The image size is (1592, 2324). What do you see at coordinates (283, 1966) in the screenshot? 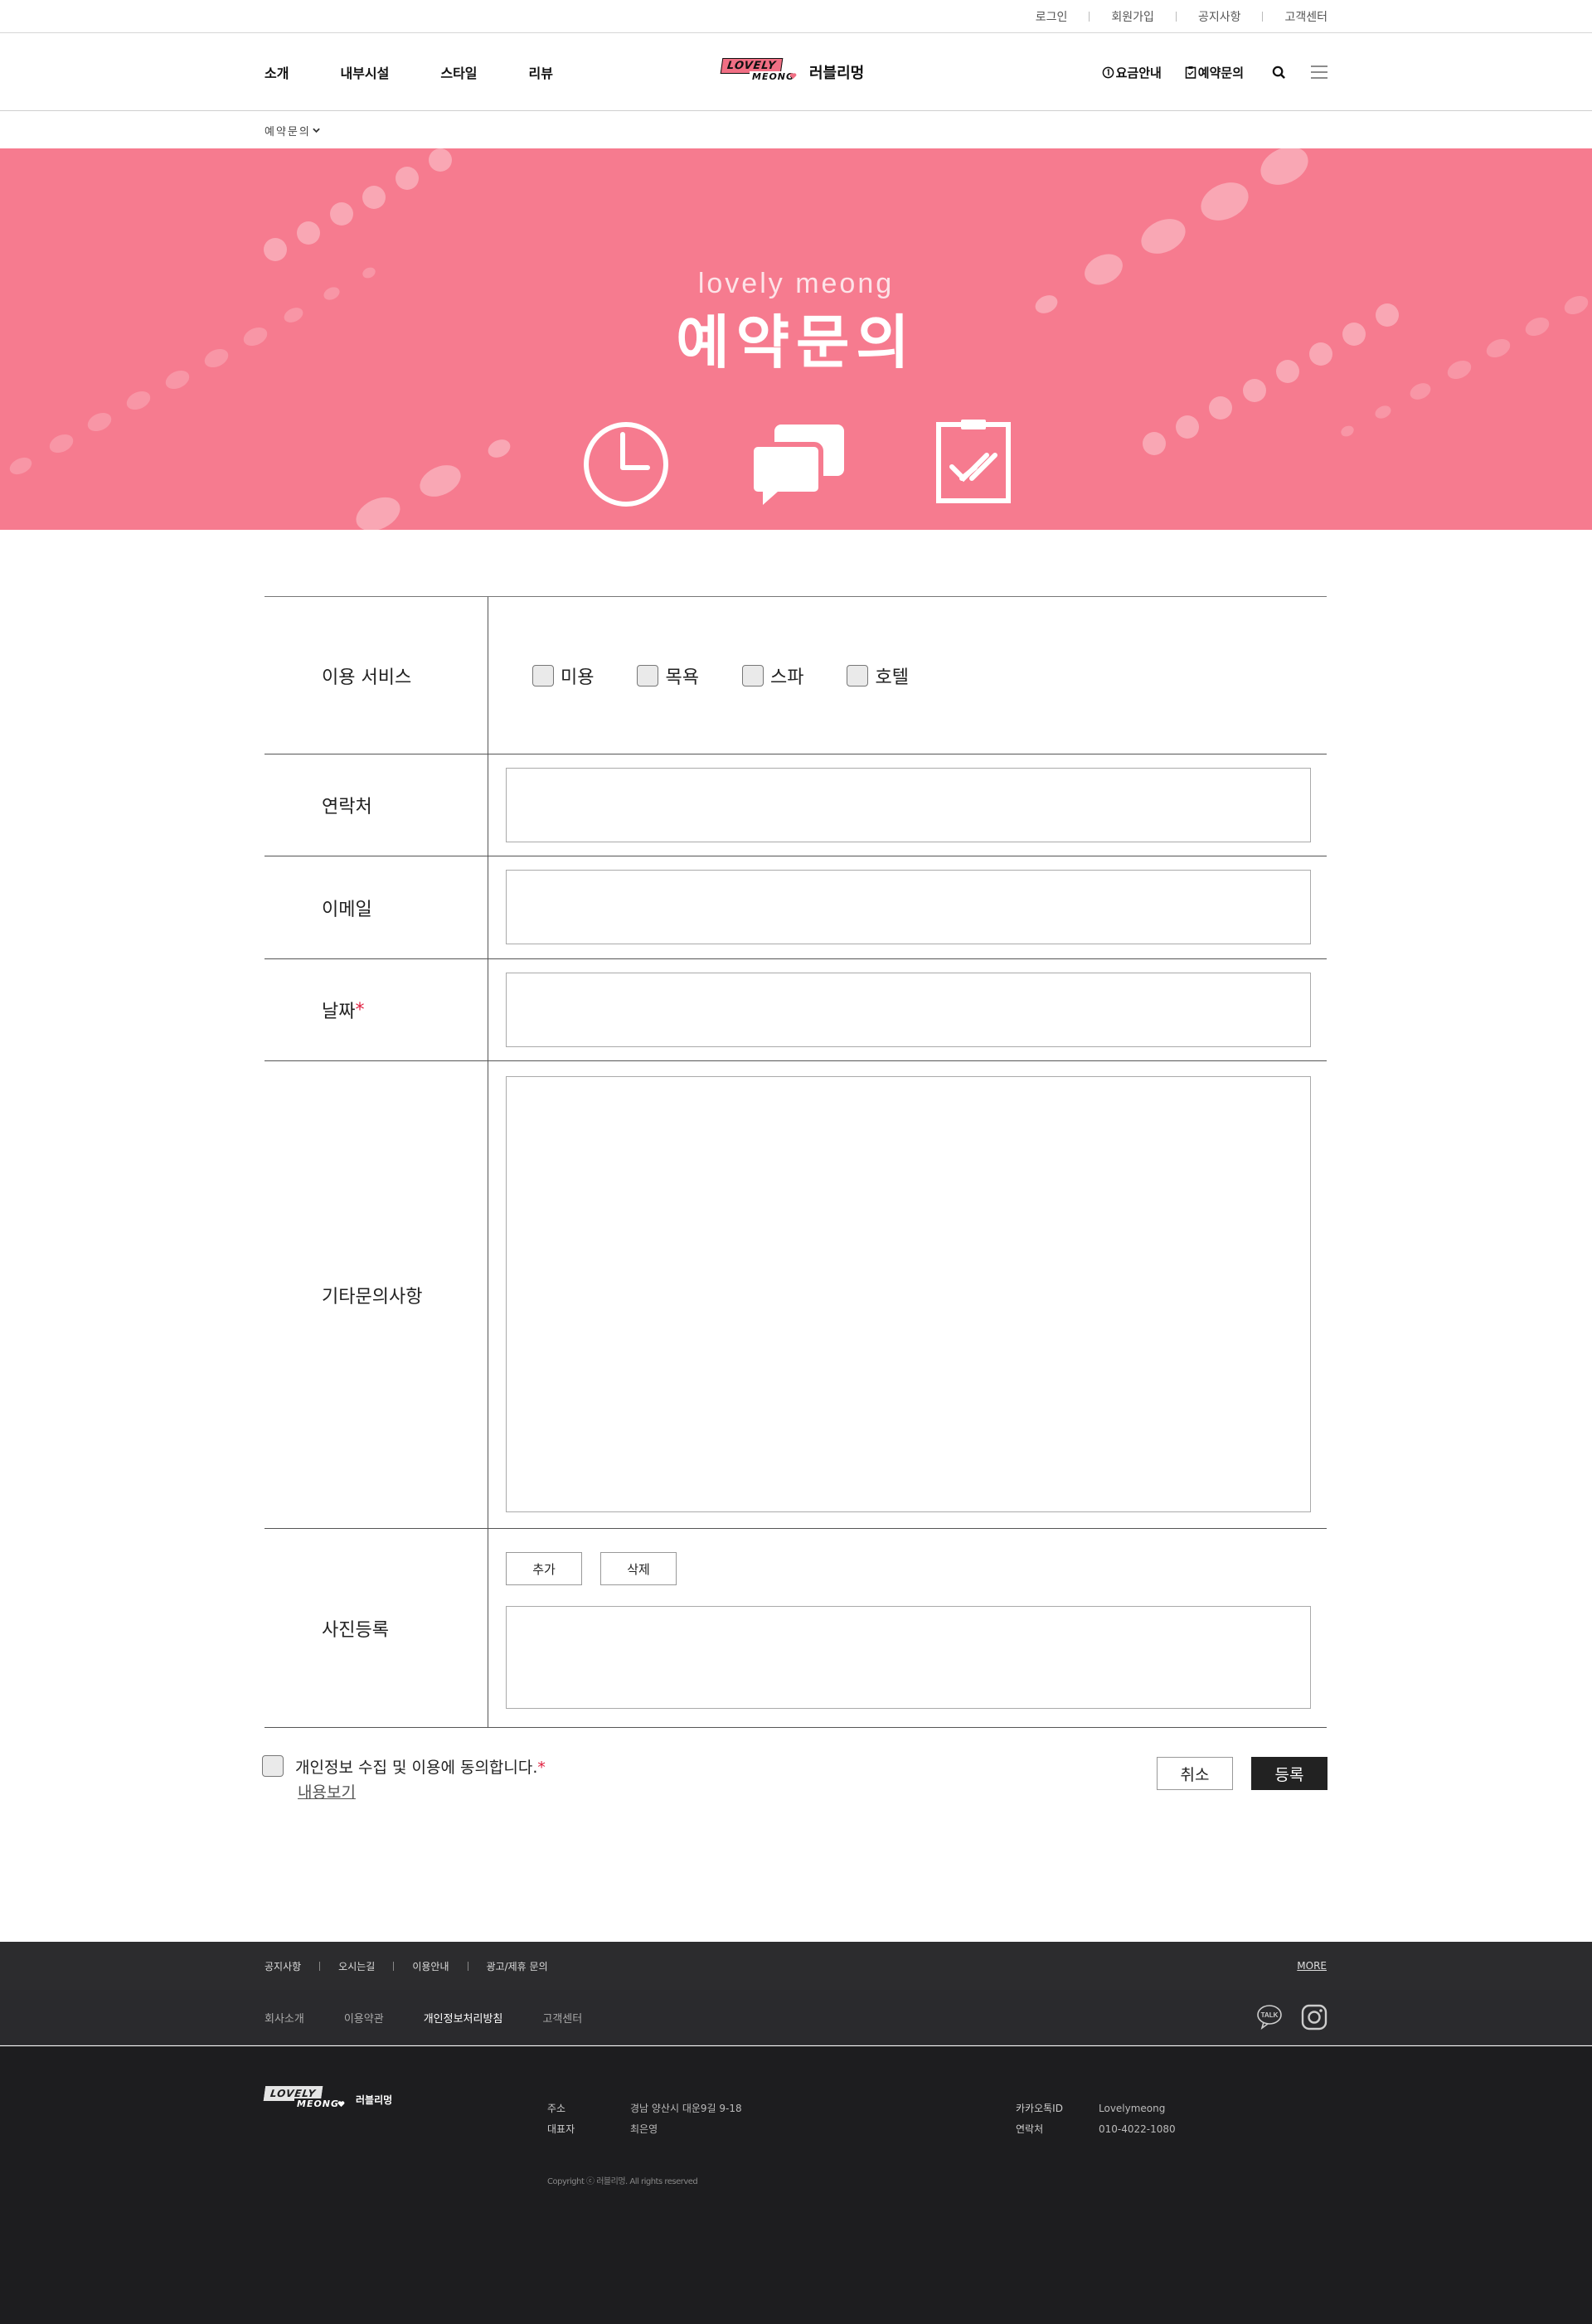
I see `footer-link-notice: 공지사항` at bounding box center [283, 1966].